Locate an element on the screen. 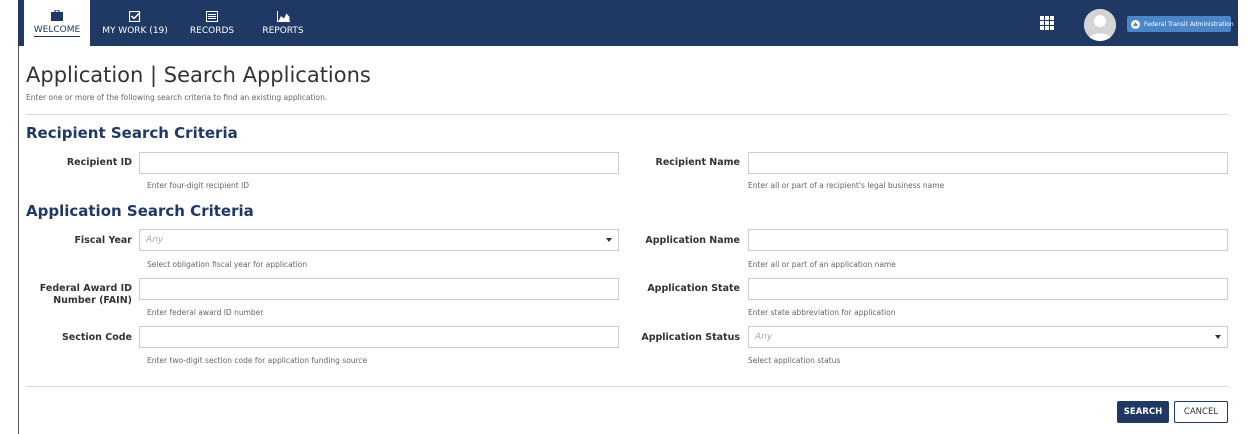 The image size is (1254, 434). agency-badge: Federal Transit Administration is located at coordinates (1180, 24).